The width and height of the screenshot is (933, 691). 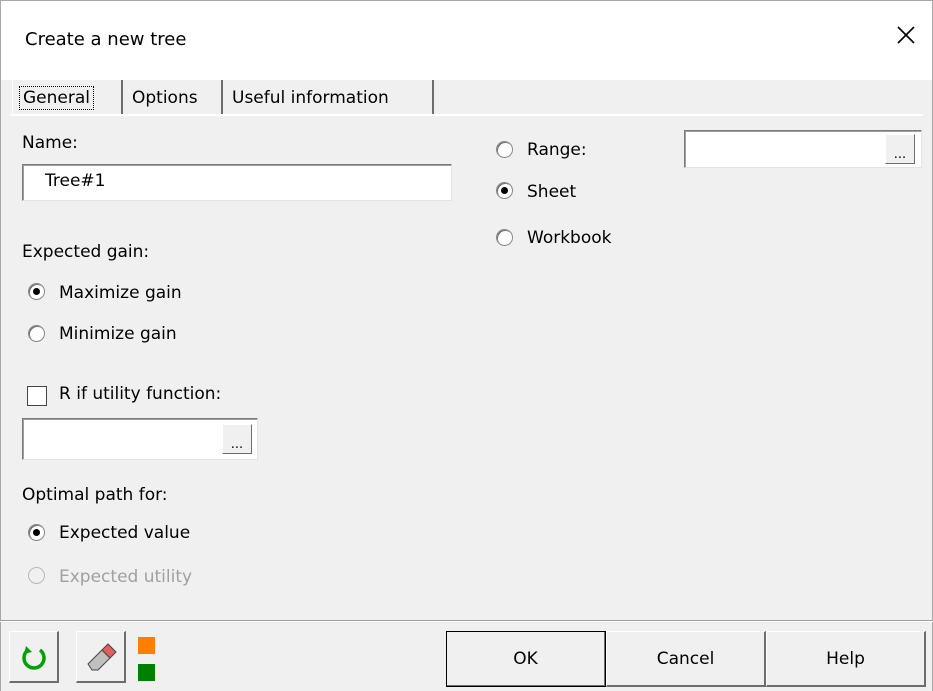 I want to click on orange-square-icon, so click(x=146, y=645).